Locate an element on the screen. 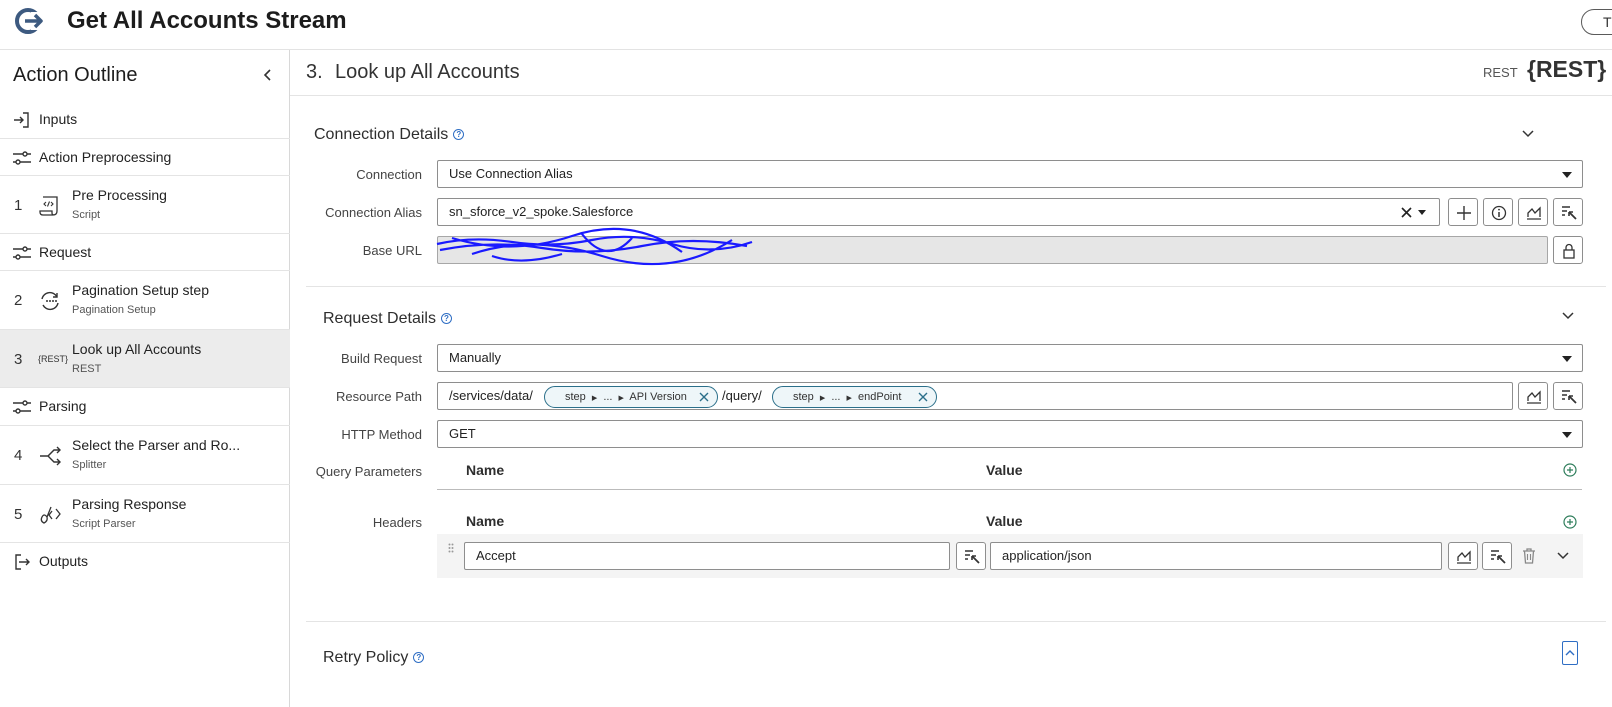  connection-select: Use Connection Alias is located at coordinates (1010, 174).